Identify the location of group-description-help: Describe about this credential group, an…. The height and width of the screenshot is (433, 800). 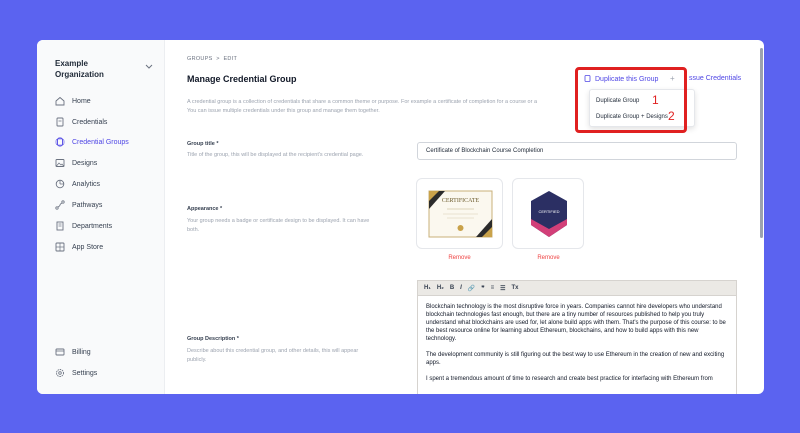
(272, 356).